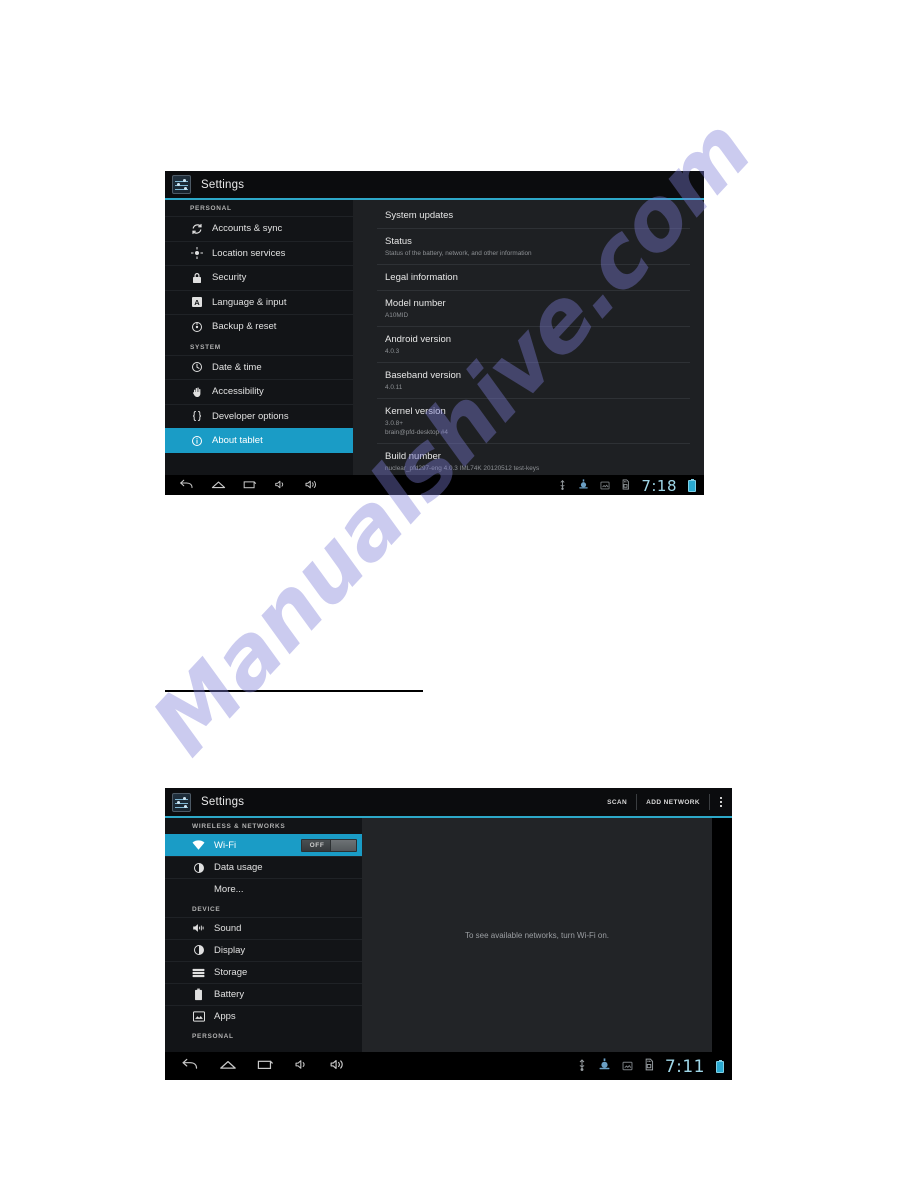 Image resolution: width=918 pixels, height=1188 pixels. Describe the element at coordinates (398, 241) in the screenshot. I see `detail-row-title: Status` at that location.